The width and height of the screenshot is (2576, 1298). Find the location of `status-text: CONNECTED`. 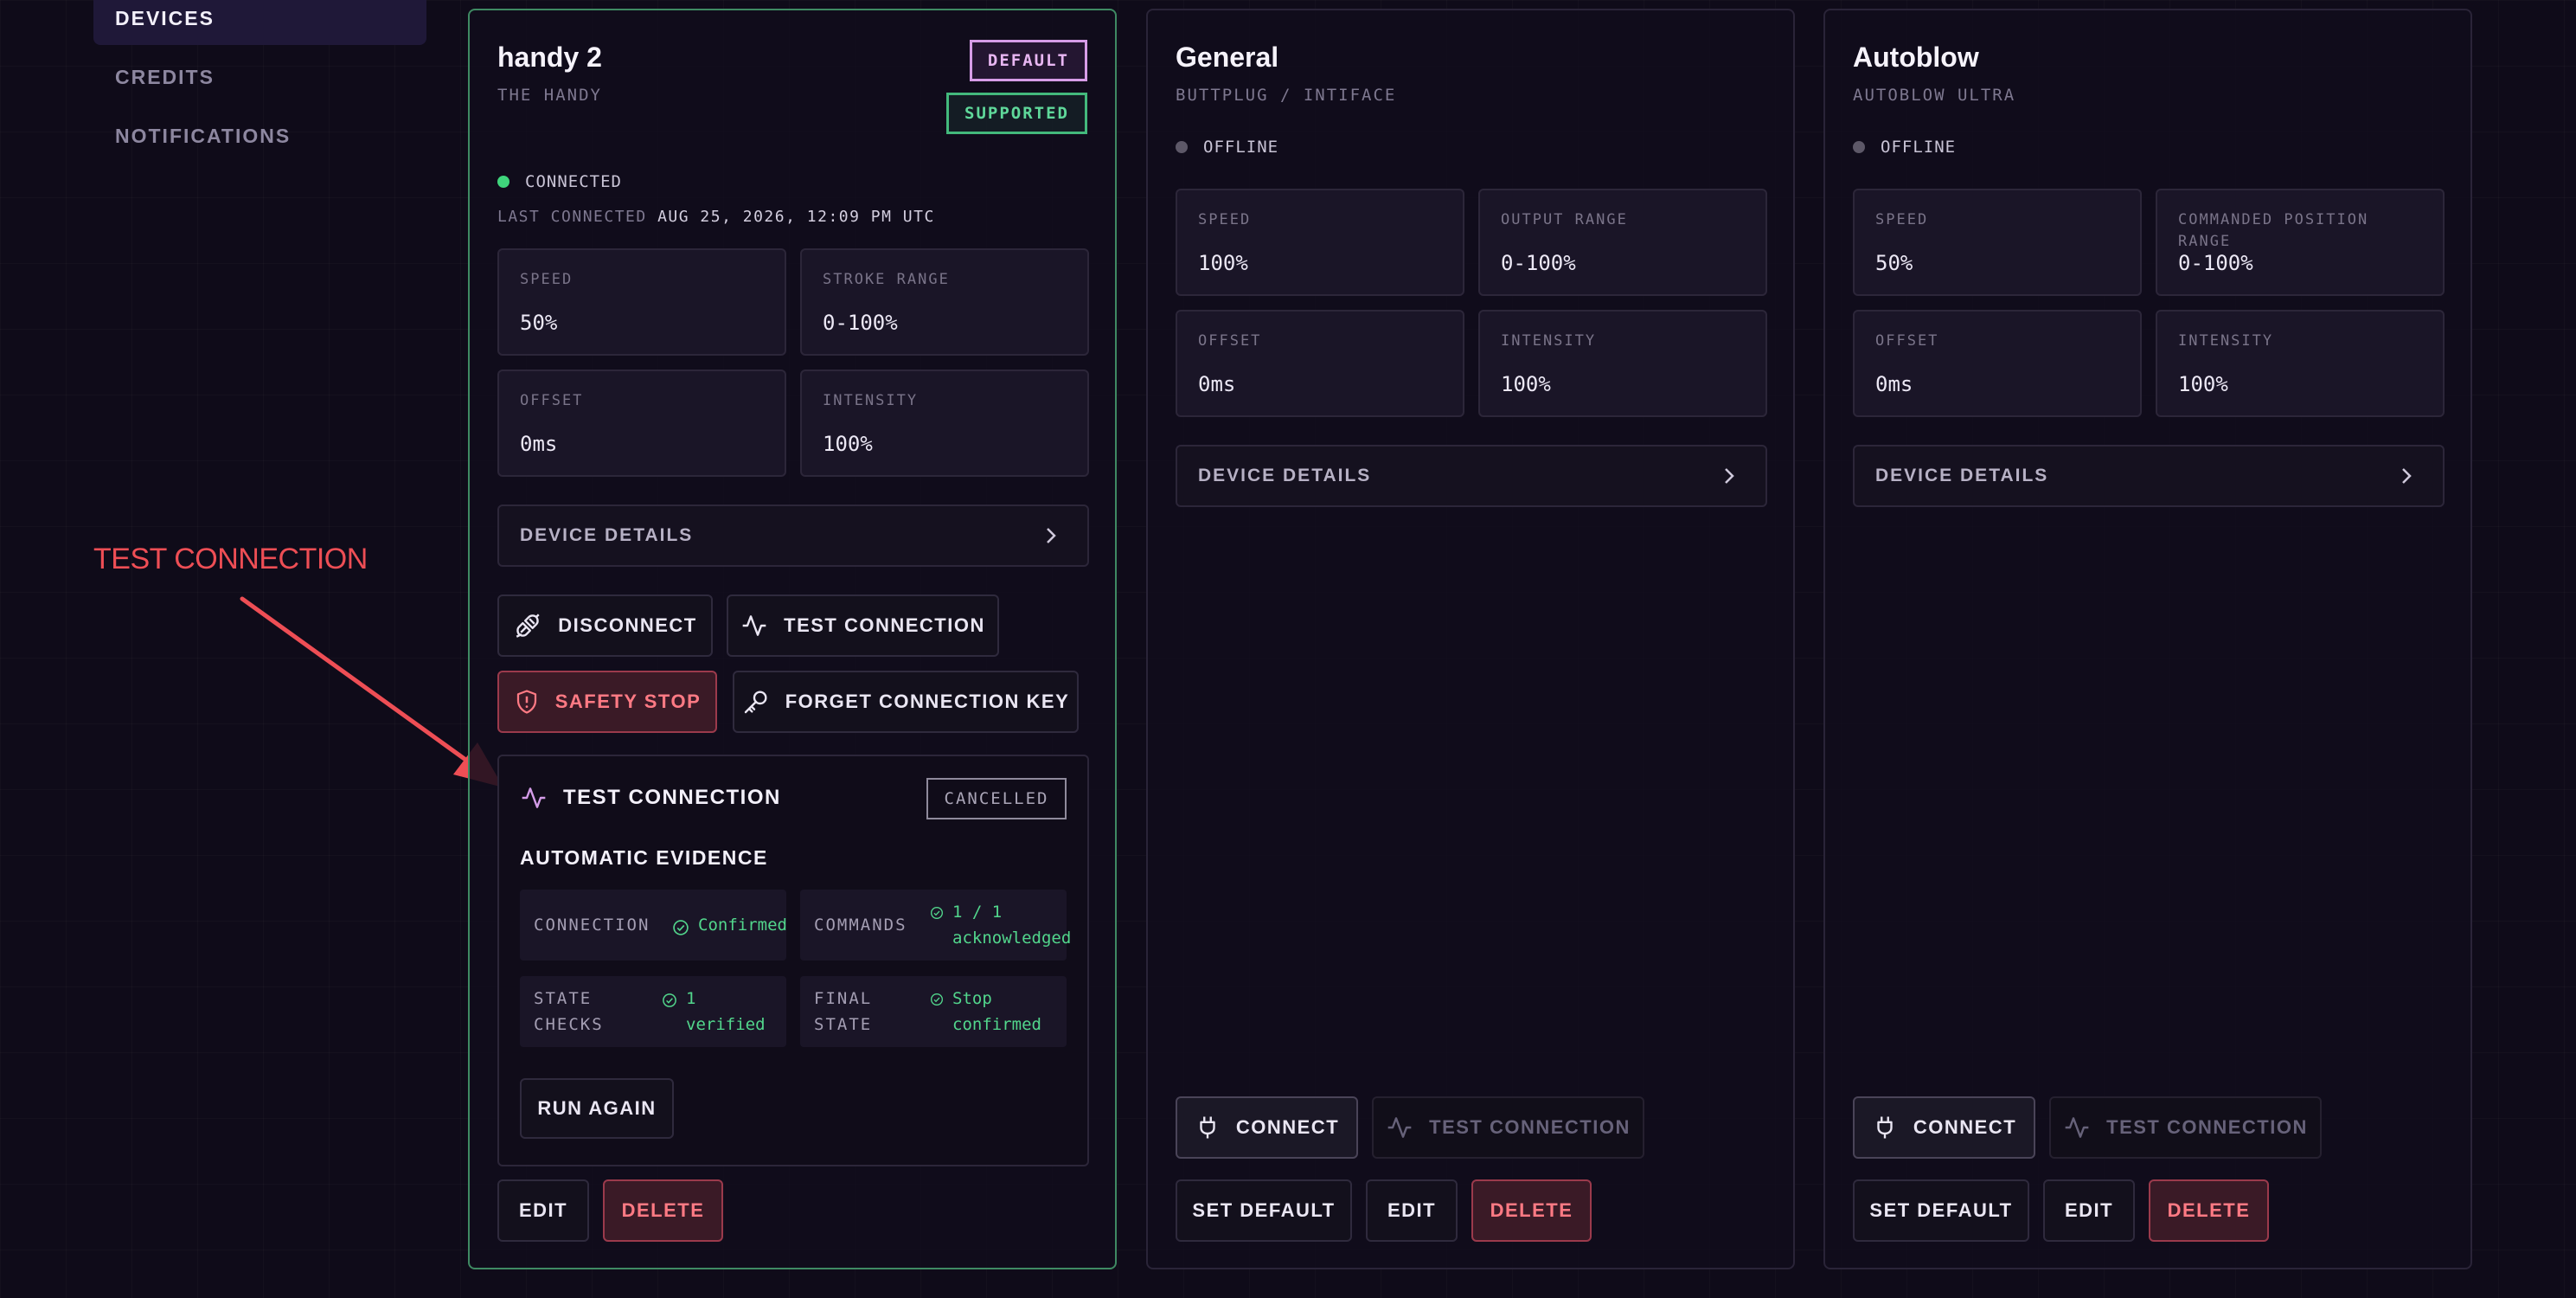

status-text: CONNECTED is located at coordinates (573, 181).